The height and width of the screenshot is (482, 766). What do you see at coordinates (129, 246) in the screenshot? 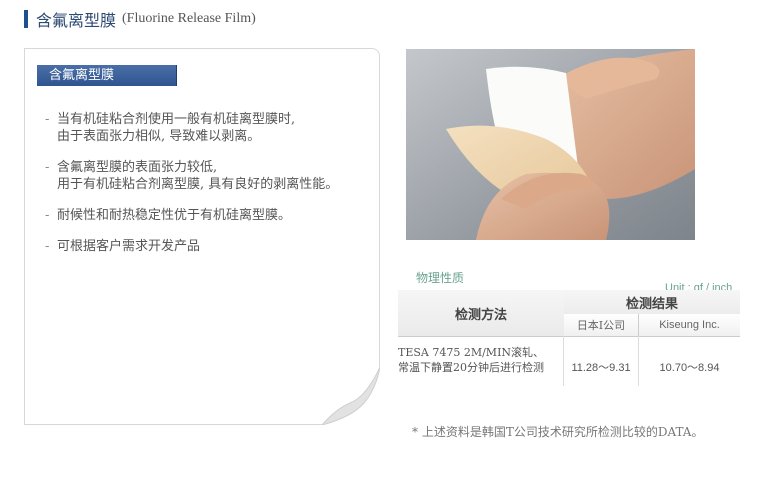
I see `list-item-text: 可根据客户需求开发产品` at bounding box center [129, 246].